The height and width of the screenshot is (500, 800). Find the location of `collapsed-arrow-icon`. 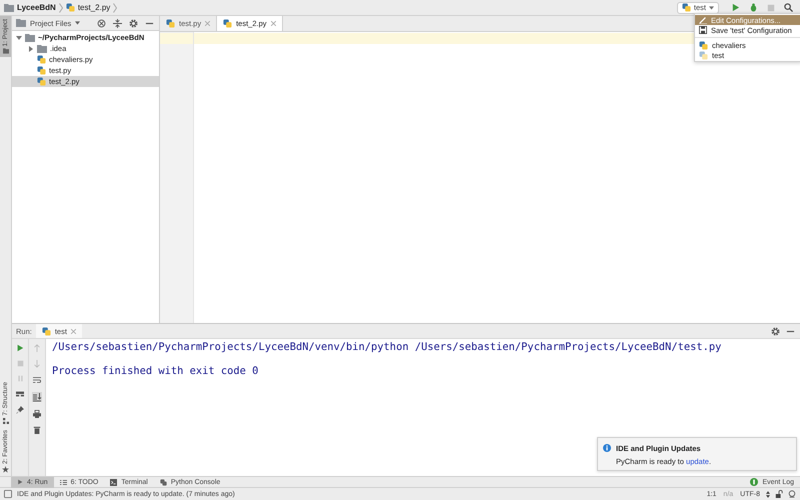

collapsed-arrow-icon is located at coordinates (31, 49).